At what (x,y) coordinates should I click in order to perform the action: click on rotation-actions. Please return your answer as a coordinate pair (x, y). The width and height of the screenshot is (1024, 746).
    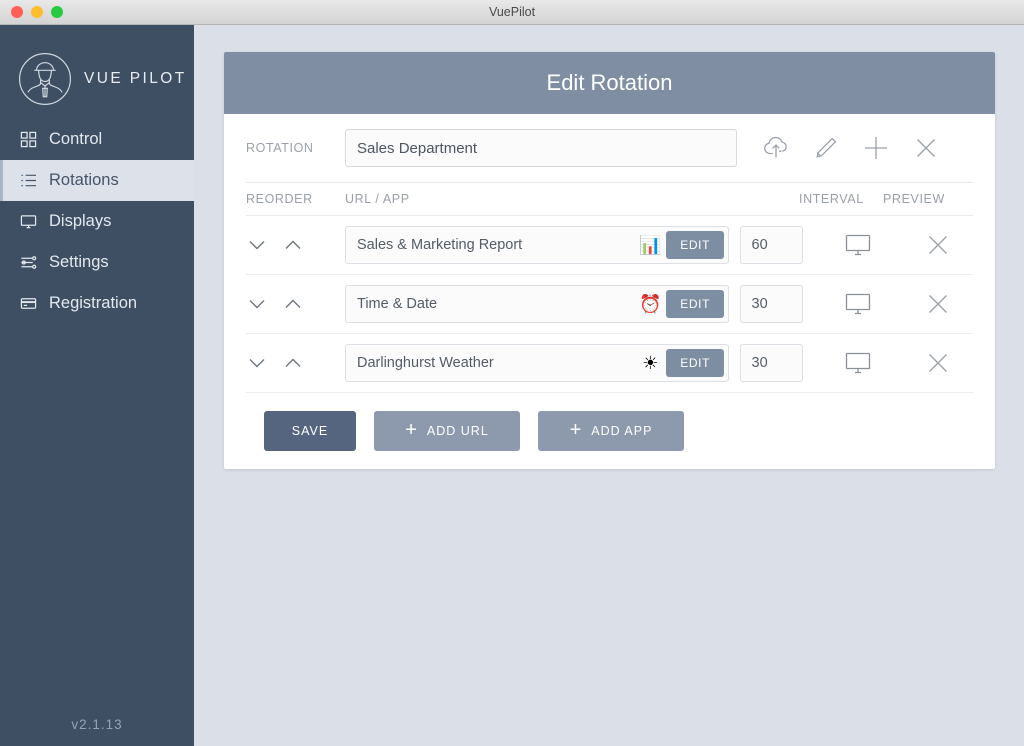
    Looking at the image, I should click on (851, 148).